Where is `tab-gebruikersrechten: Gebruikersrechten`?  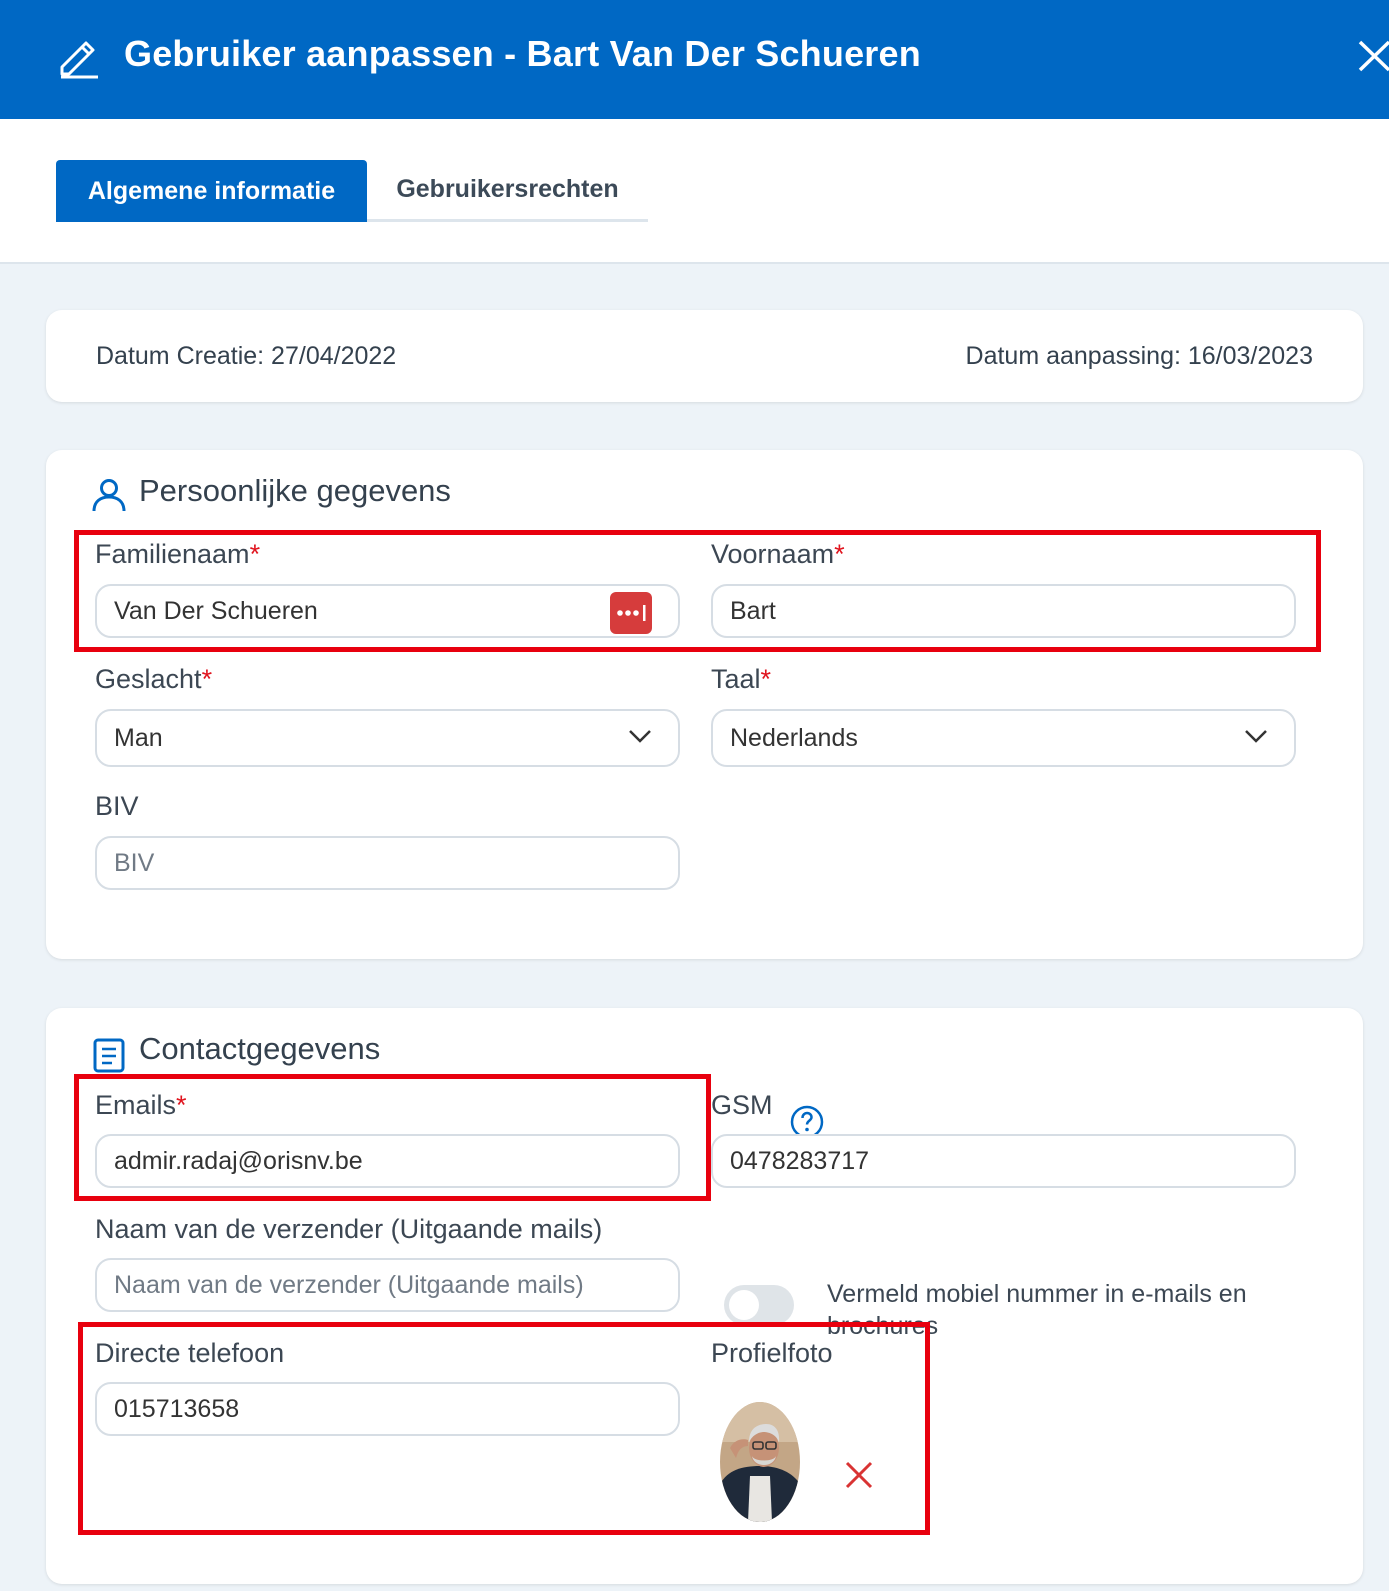
tab-gebruikersrechten: Gebruikersrechten is located at coordinates (507, 191).